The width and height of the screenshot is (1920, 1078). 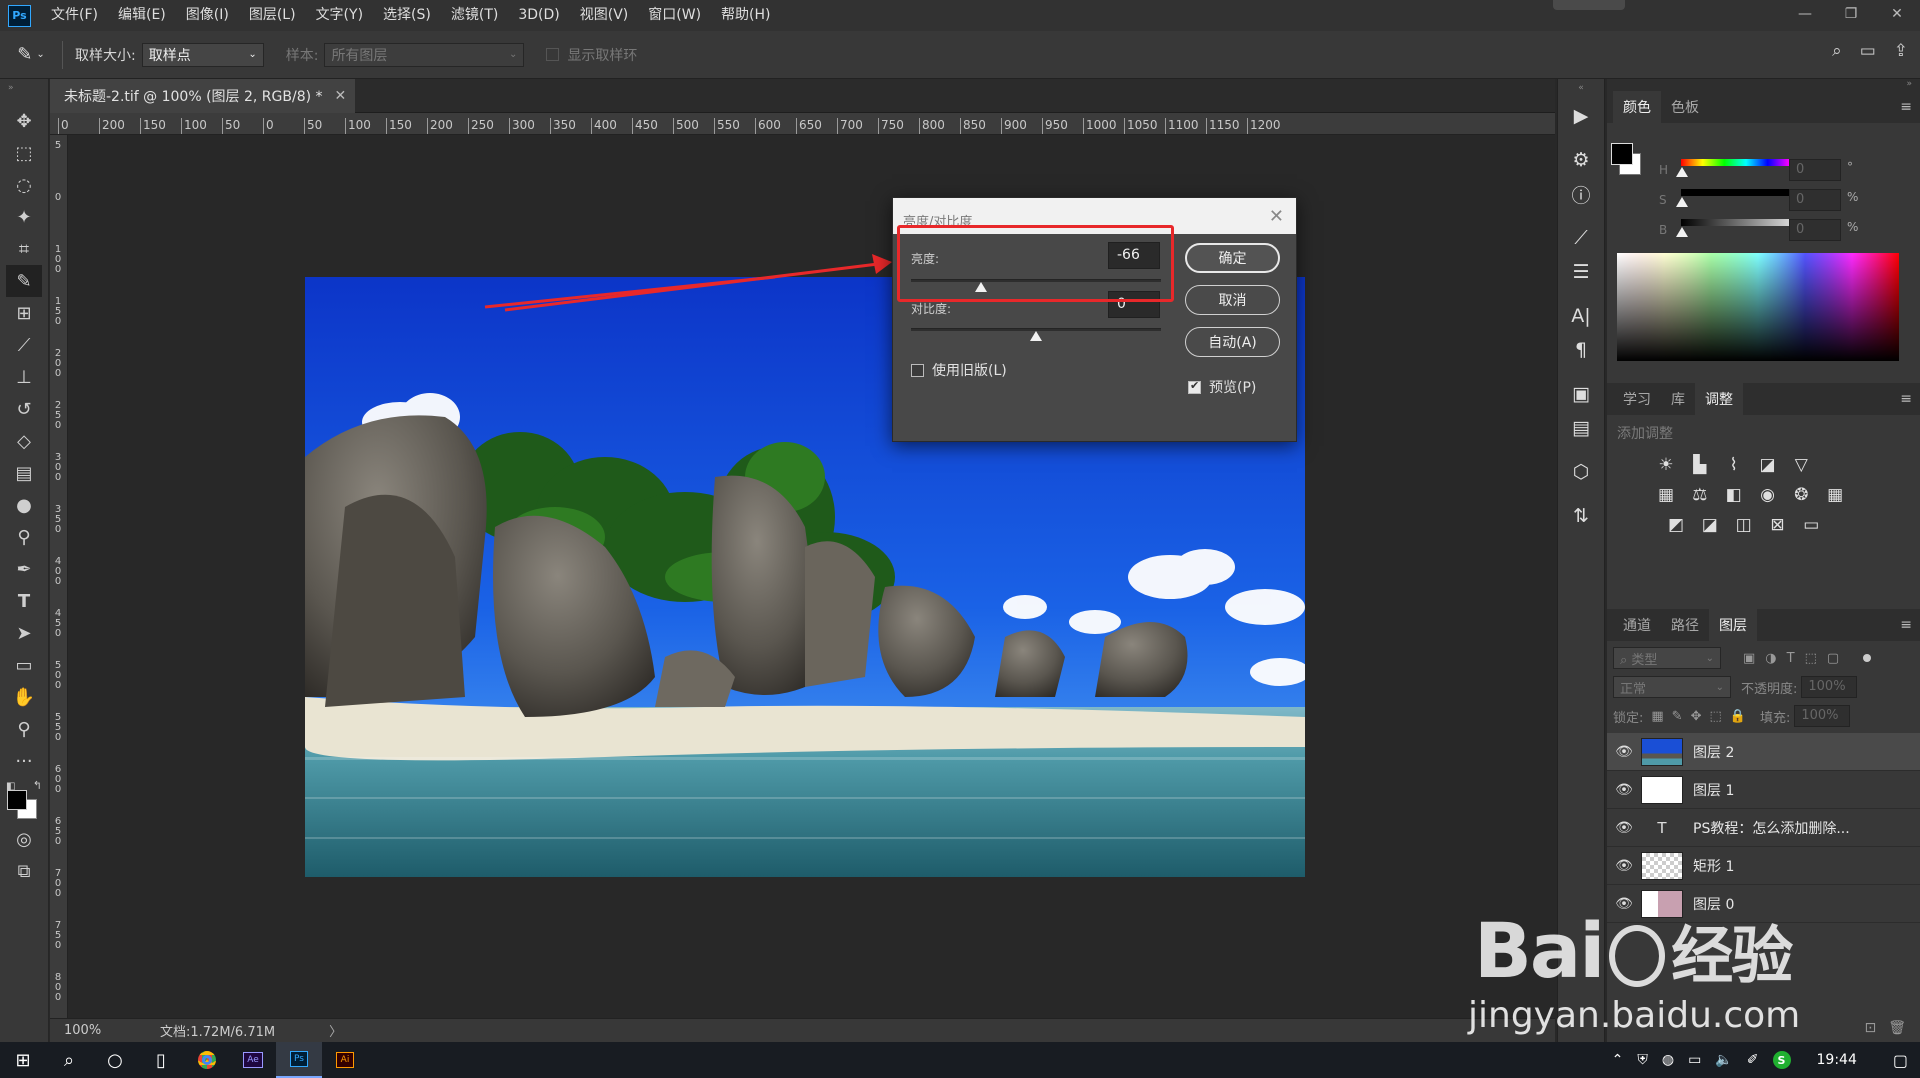 What do you see at coordinates (1733, 625) in the screenshot?
I see `tab-layers: 图层` at bounding box center [1733, 625].